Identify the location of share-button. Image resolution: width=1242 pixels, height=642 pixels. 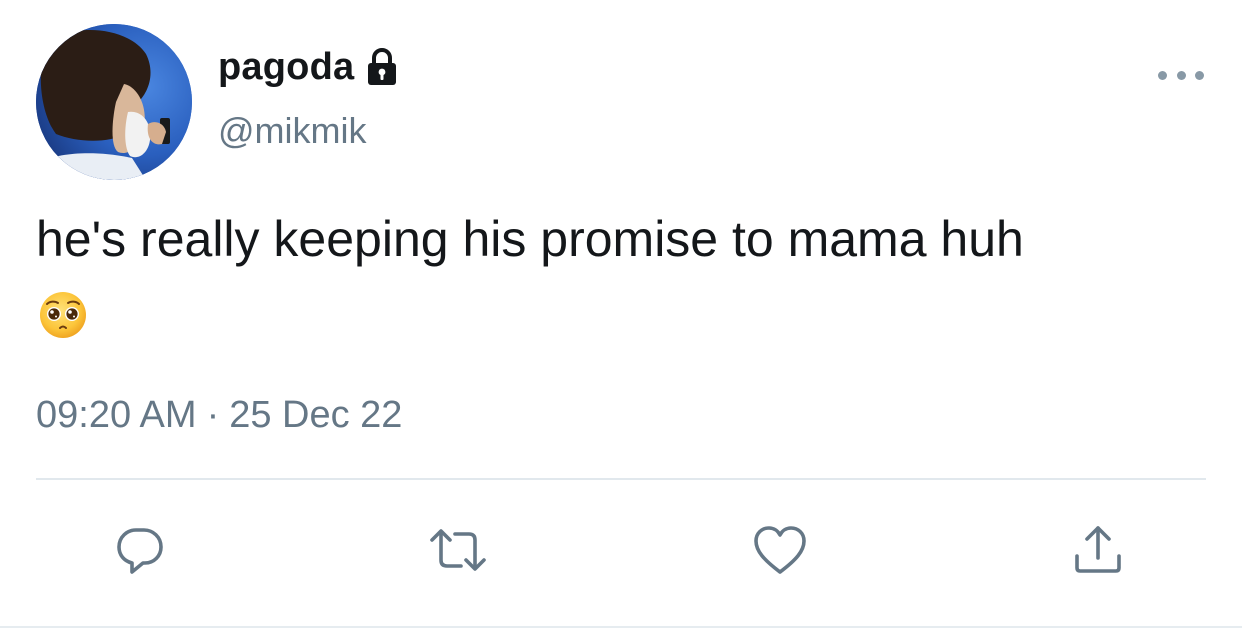
(1098, 550).